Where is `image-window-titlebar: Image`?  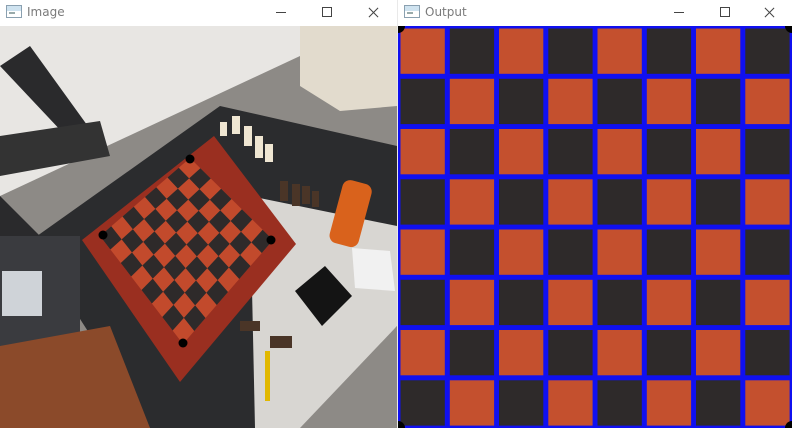
image-window-titlebar: Image is located at coordinates (198, 13).